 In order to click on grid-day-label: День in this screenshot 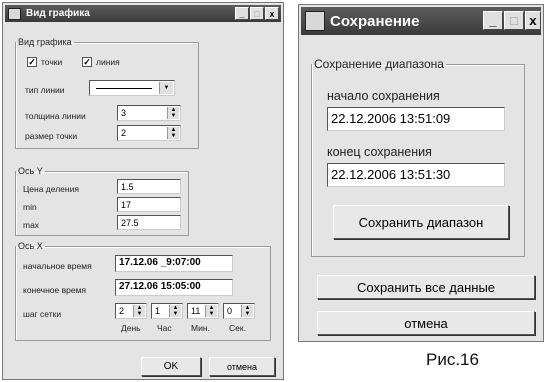, I will do `click(131, 328)`.